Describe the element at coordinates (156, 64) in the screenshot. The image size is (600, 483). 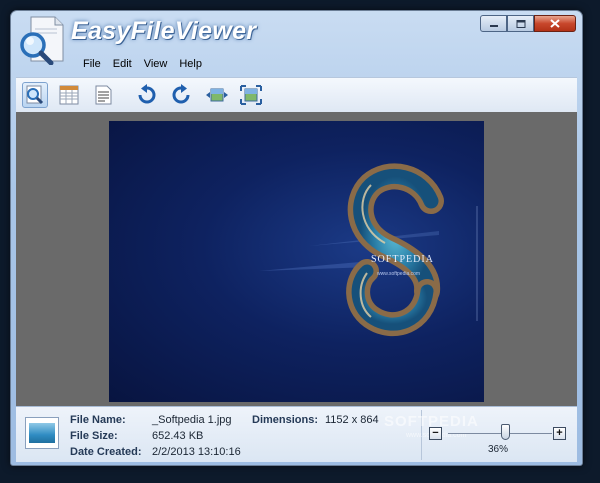
I see `menu-view: View` at that location.